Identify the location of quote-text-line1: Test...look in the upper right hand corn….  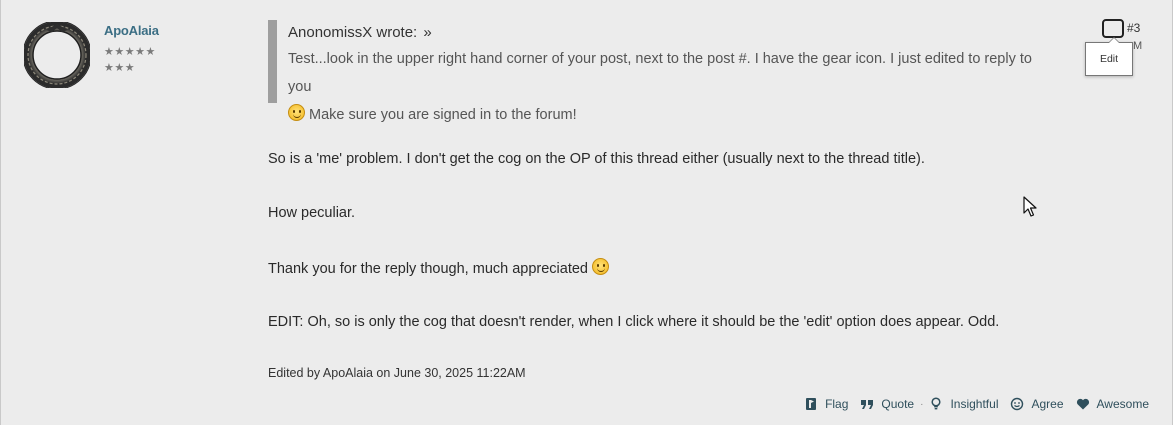
(660, 73).